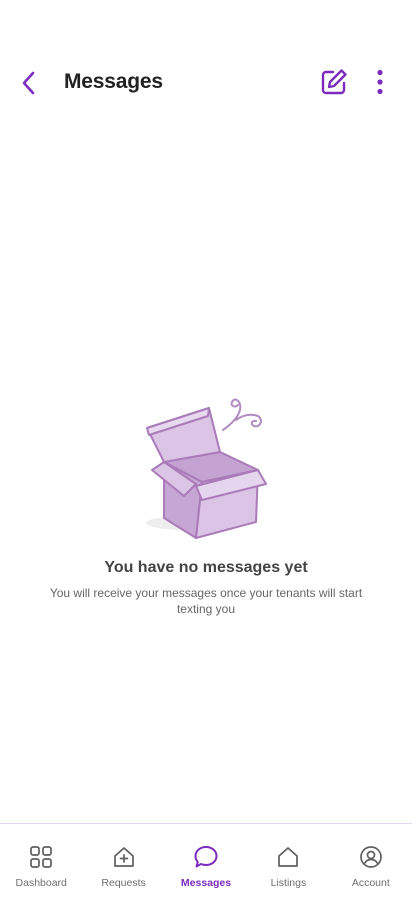 Image resolution: width=412 pixels, height=917 pixels. I want to click on page-title: Messages, so click(113, 81).